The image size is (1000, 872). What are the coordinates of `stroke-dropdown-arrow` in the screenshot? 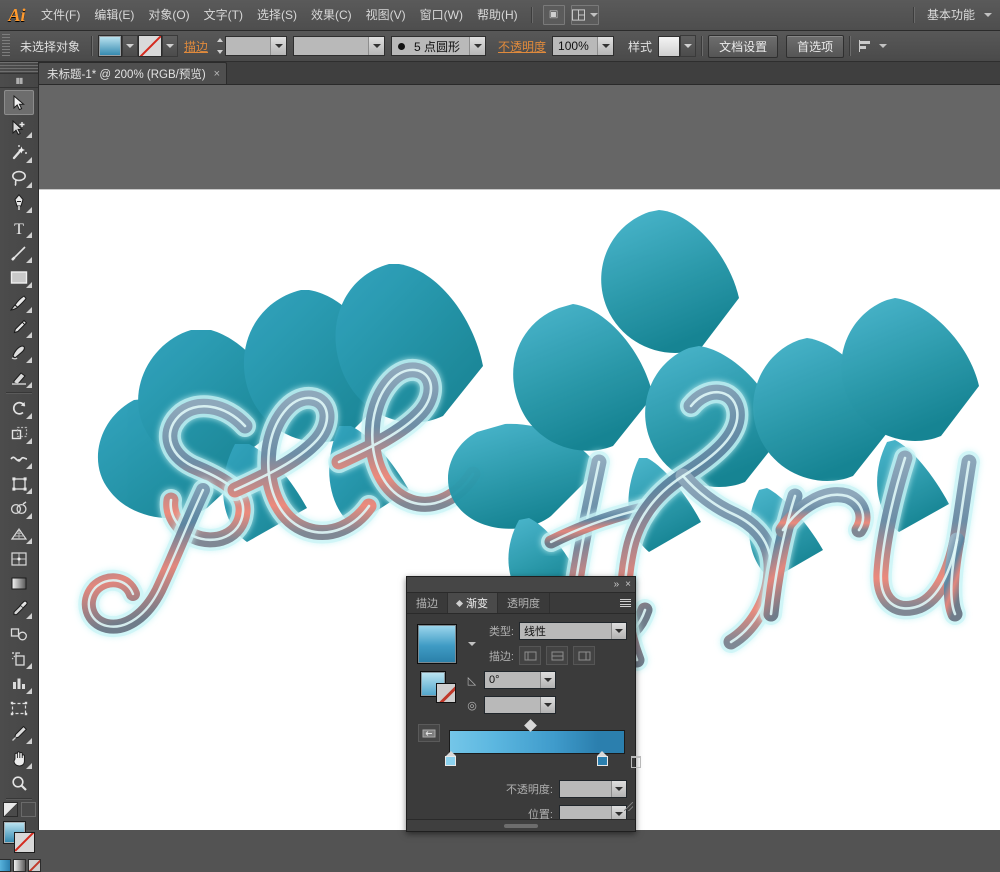 It's located at (170, 46).